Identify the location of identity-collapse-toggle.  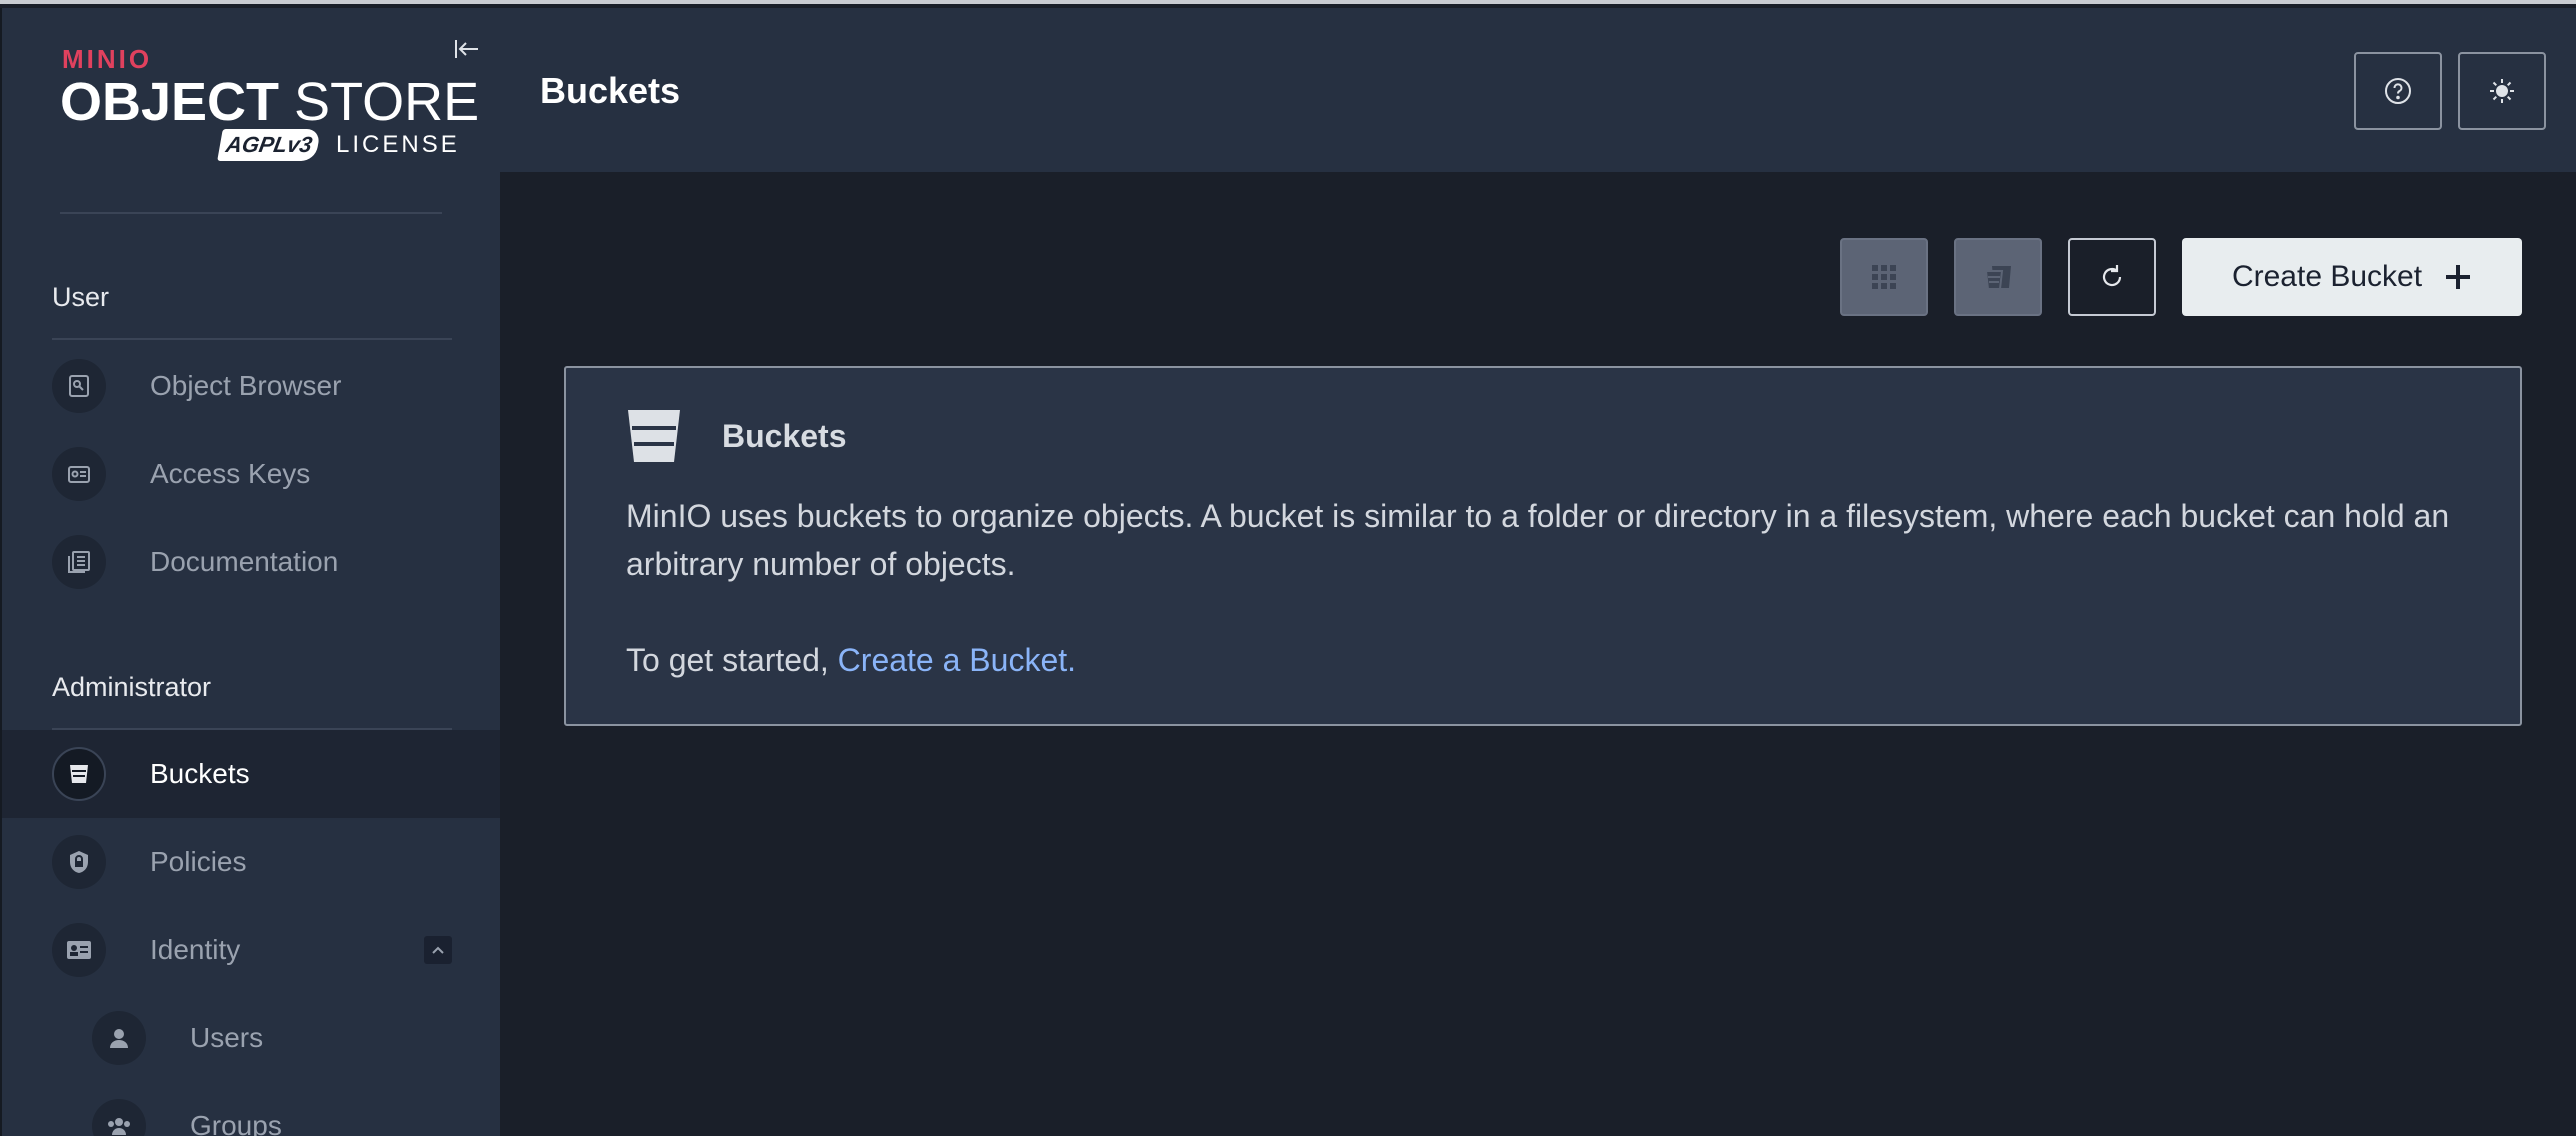
(438, 950).